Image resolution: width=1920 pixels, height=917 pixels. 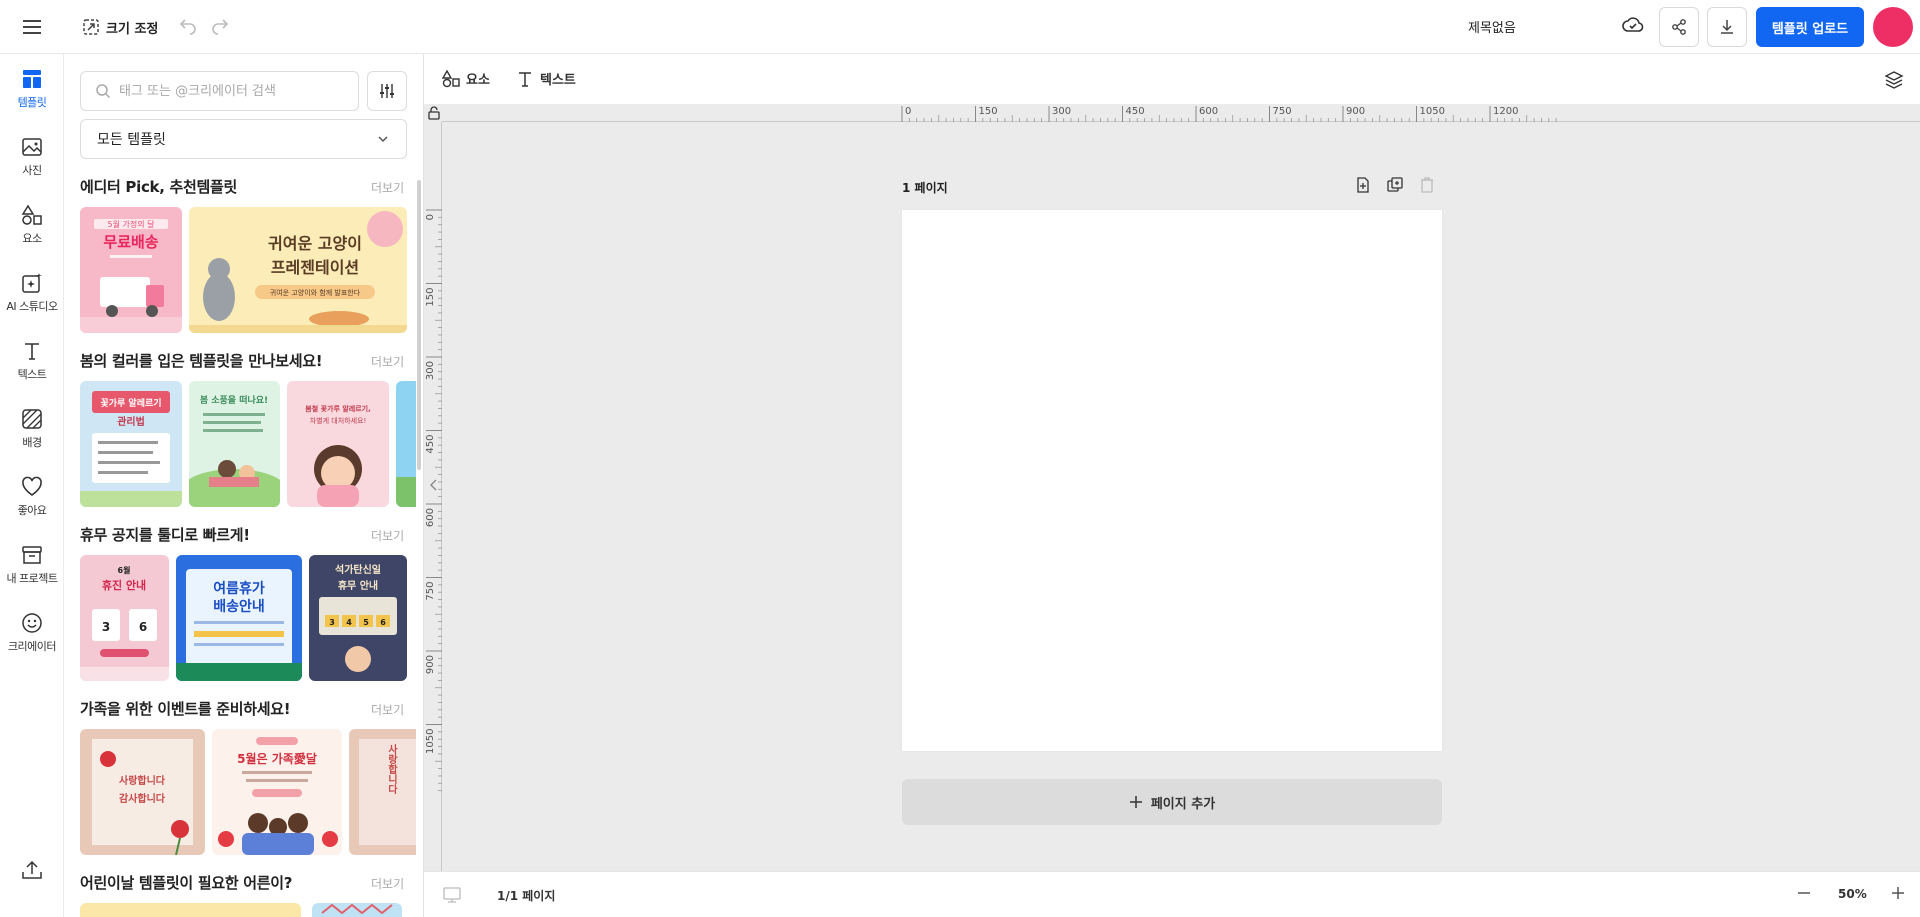 What do you see at coordinates (32, 872) in the screenshot?
I see `upload-icon` at bounding box center [32, 872].